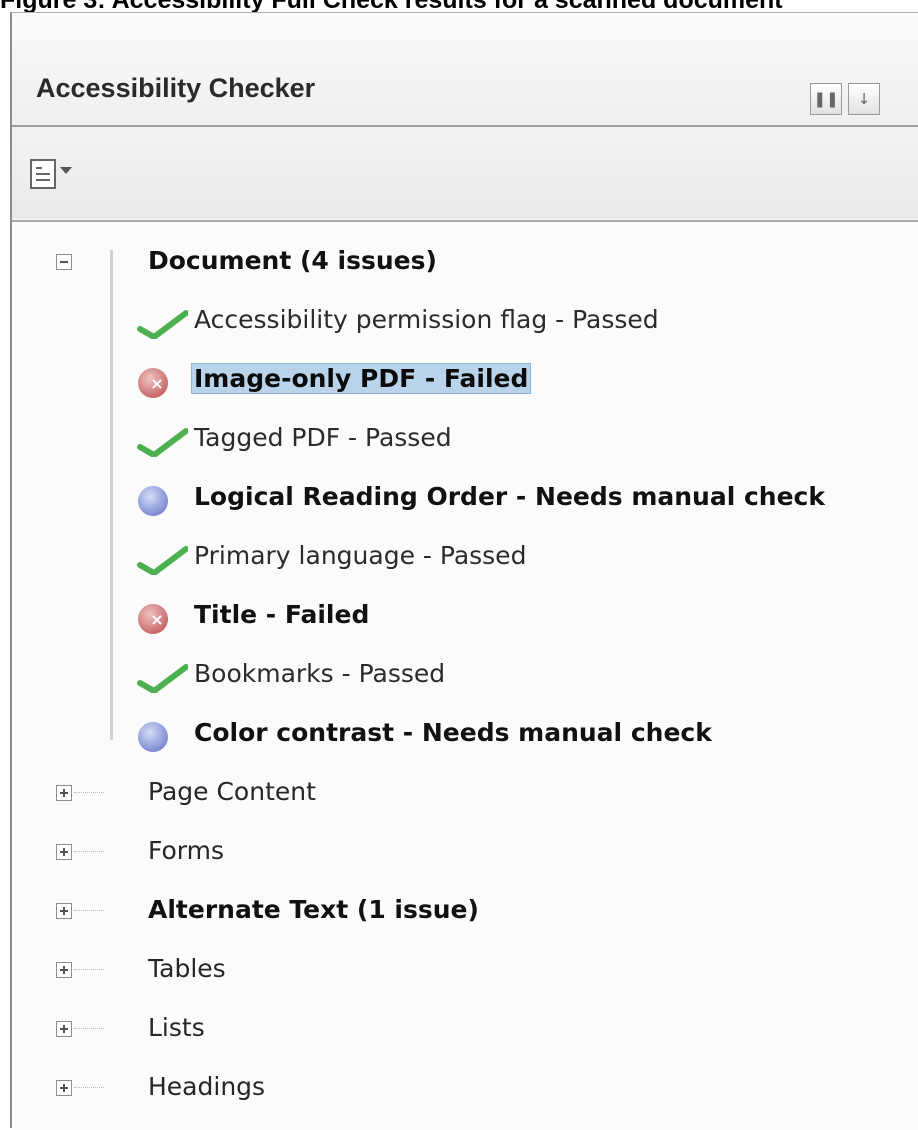  Describe the element at coordinates (320, 673) in the screenshot. I see `tree-item-label: Bookmarks - Passed` at that location.